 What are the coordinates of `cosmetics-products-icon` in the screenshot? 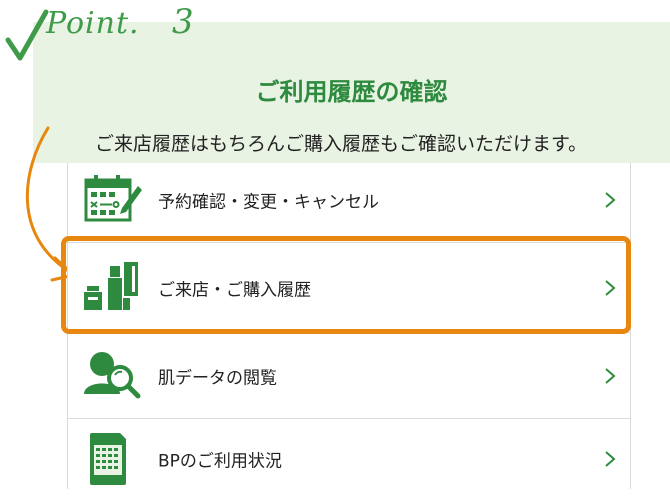 It's located at (111, 285).